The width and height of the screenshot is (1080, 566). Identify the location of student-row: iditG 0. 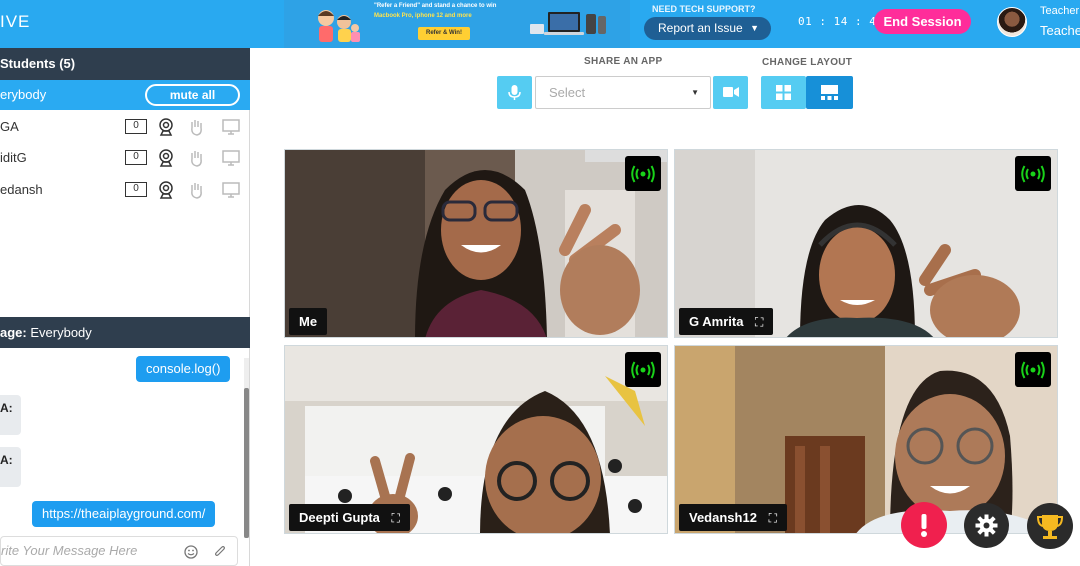
(125, 158).